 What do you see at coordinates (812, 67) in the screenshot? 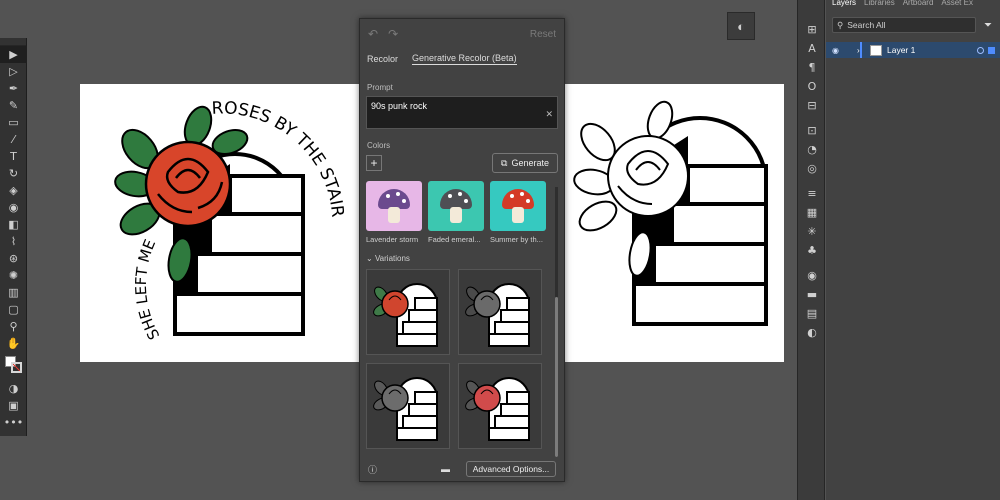
I see `paragraph-icon: ¶` at bounding box center [812, 67].